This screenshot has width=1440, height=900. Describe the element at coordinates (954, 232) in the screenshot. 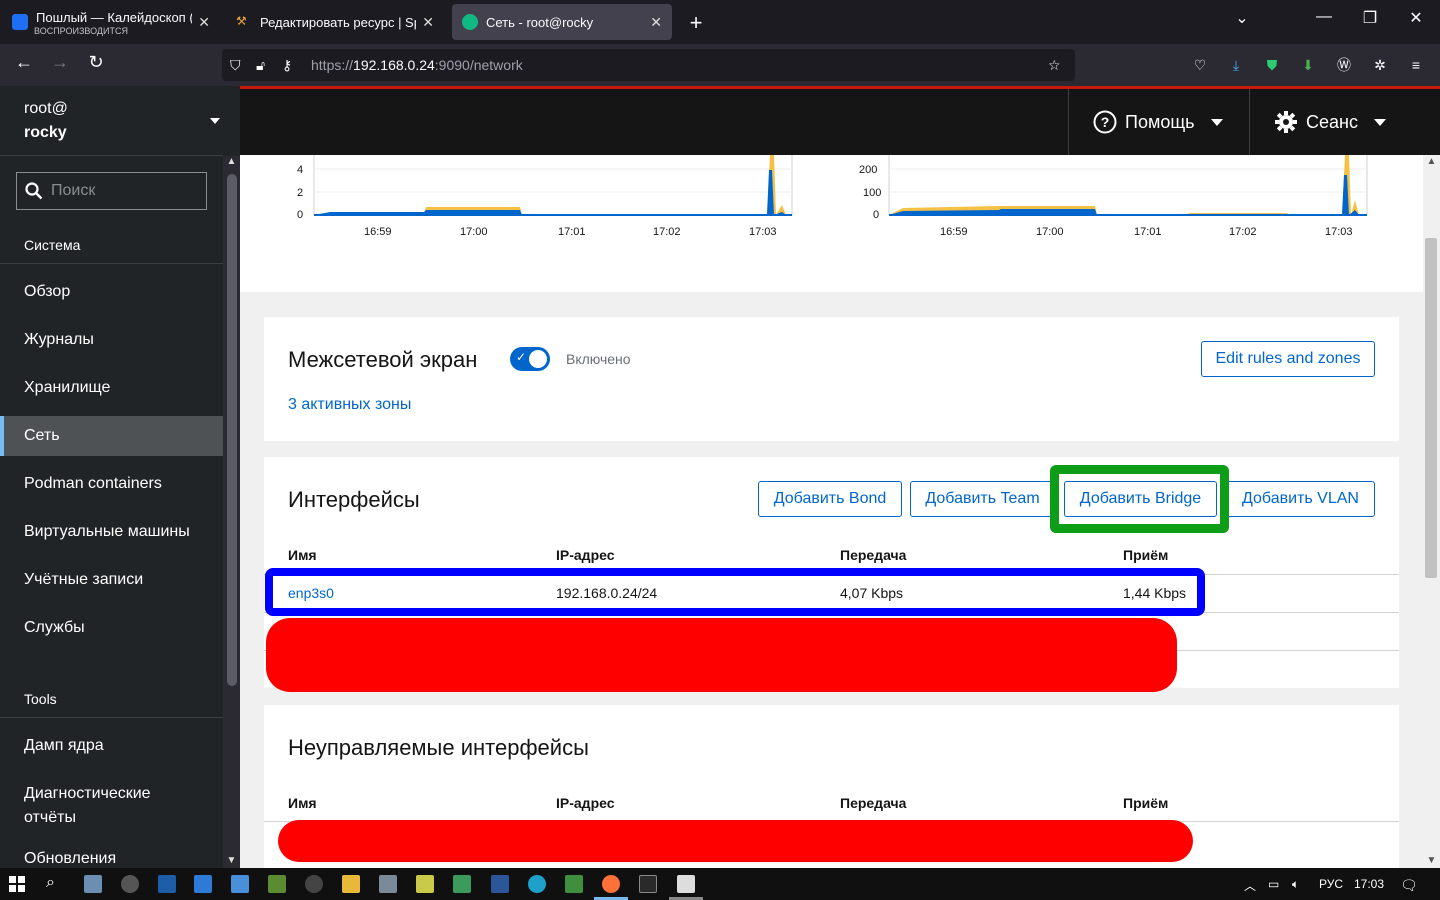

I see `x-tick: 16:59` at that location.